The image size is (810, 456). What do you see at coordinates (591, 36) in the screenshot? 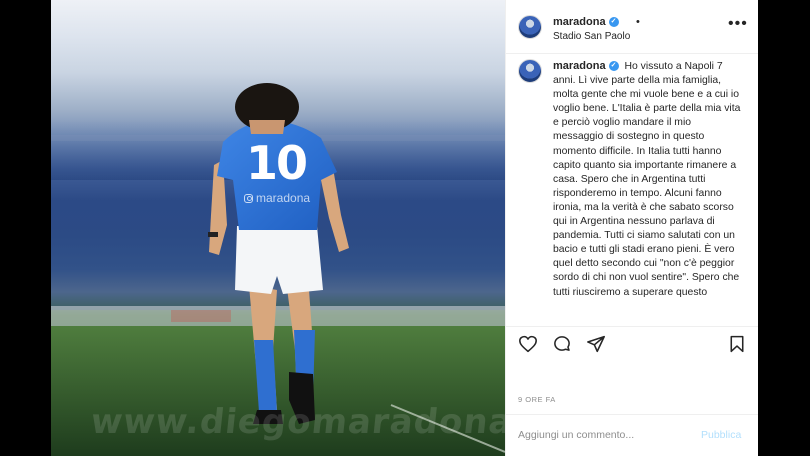
I see `location-link: Stadio San Paolo` at bounding box center [591, 36].